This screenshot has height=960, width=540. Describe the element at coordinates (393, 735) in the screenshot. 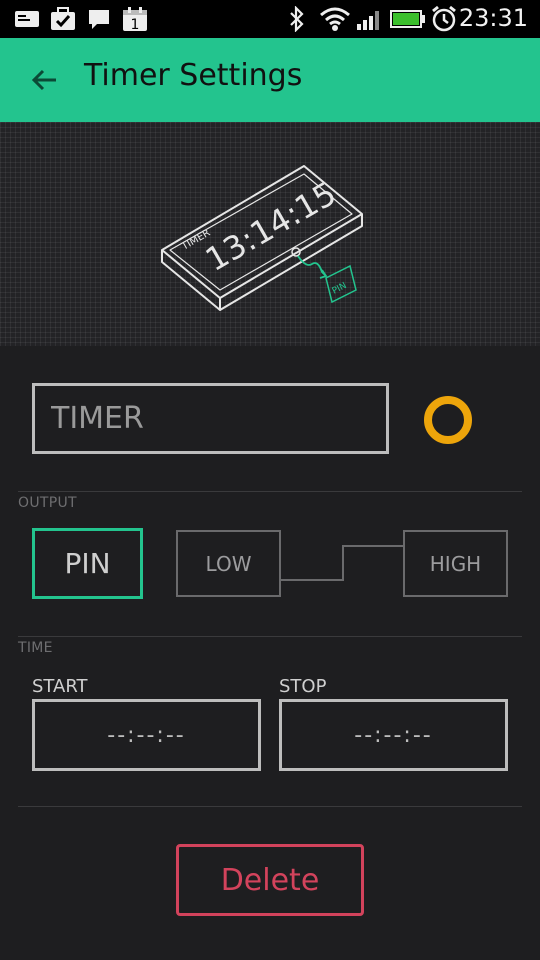

I see `stop-time-field: --:--:--` at that location.